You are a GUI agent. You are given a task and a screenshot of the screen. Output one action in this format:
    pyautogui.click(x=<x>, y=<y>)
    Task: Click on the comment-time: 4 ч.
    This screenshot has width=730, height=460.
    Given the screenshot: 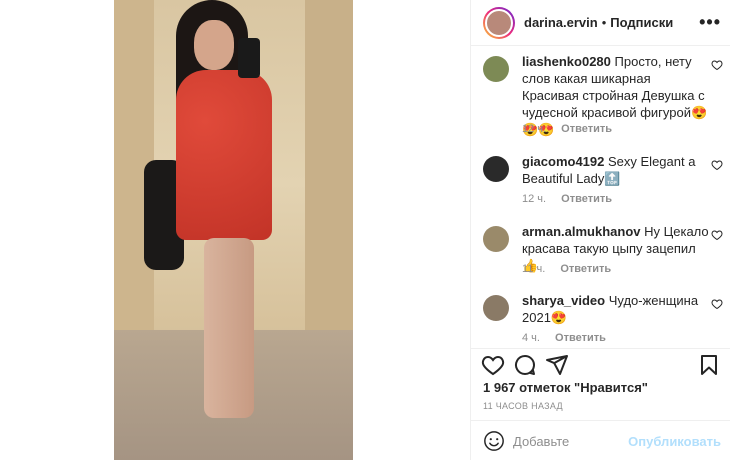 What is the action you would take?
    pyautogui.click(x=531, y=338)
    